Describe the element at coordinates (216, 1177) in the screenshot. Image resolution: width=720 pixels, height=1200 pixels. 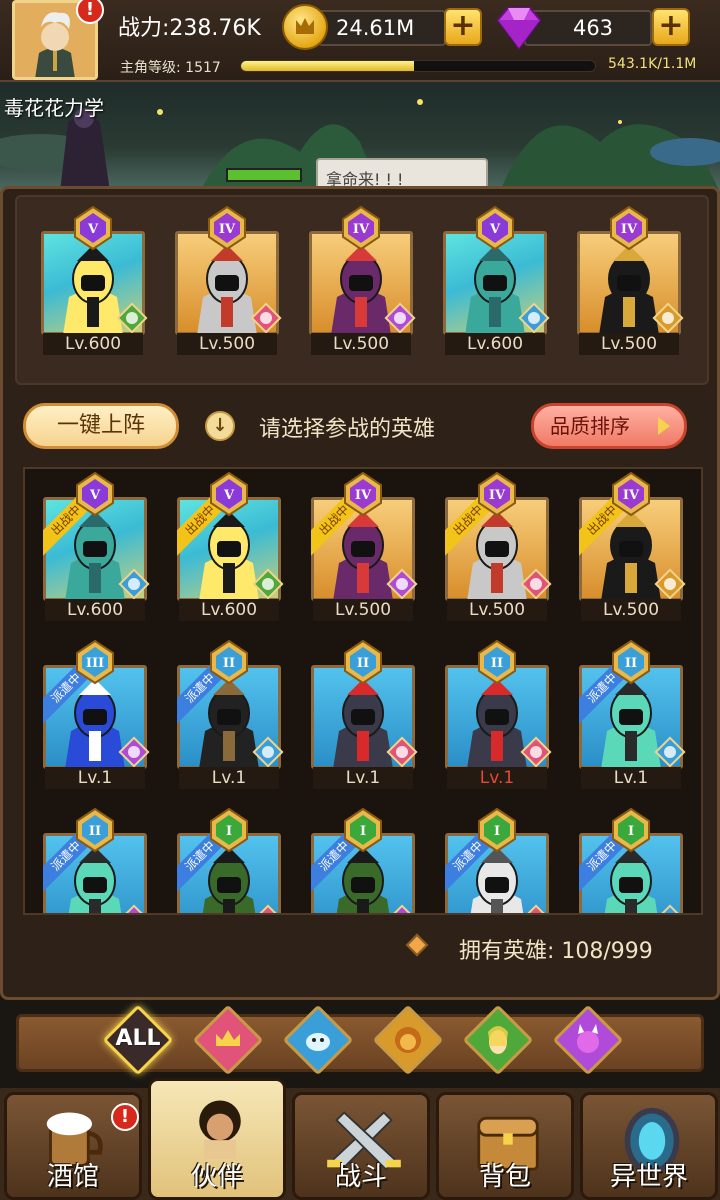
I see `nav-tab-label: 伙伴` at that location.